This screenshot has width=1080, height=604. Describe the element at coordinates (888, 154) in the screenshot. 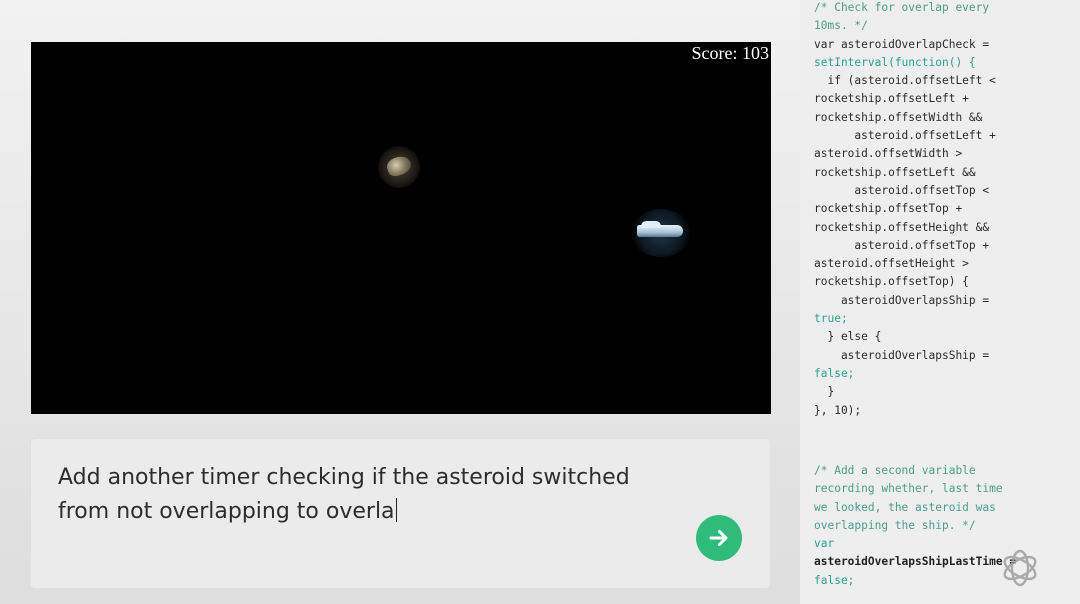

I see `code-line: asteroid.offsetWidth >` at that location.